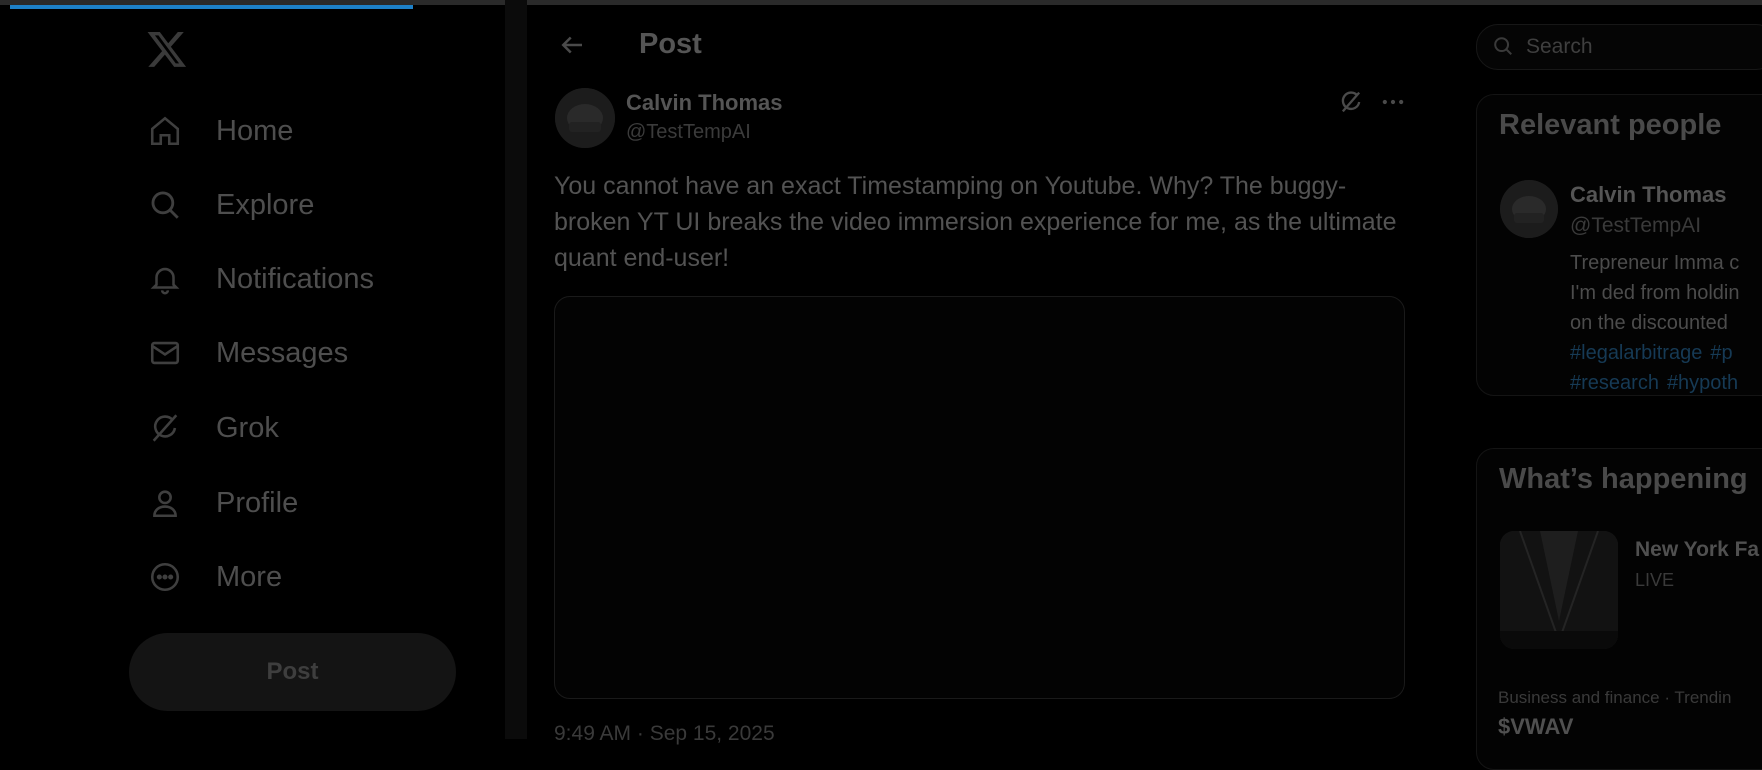 This screenshot has width=1762, height=770. I want to click on page-title: Post, so click(670, 44).